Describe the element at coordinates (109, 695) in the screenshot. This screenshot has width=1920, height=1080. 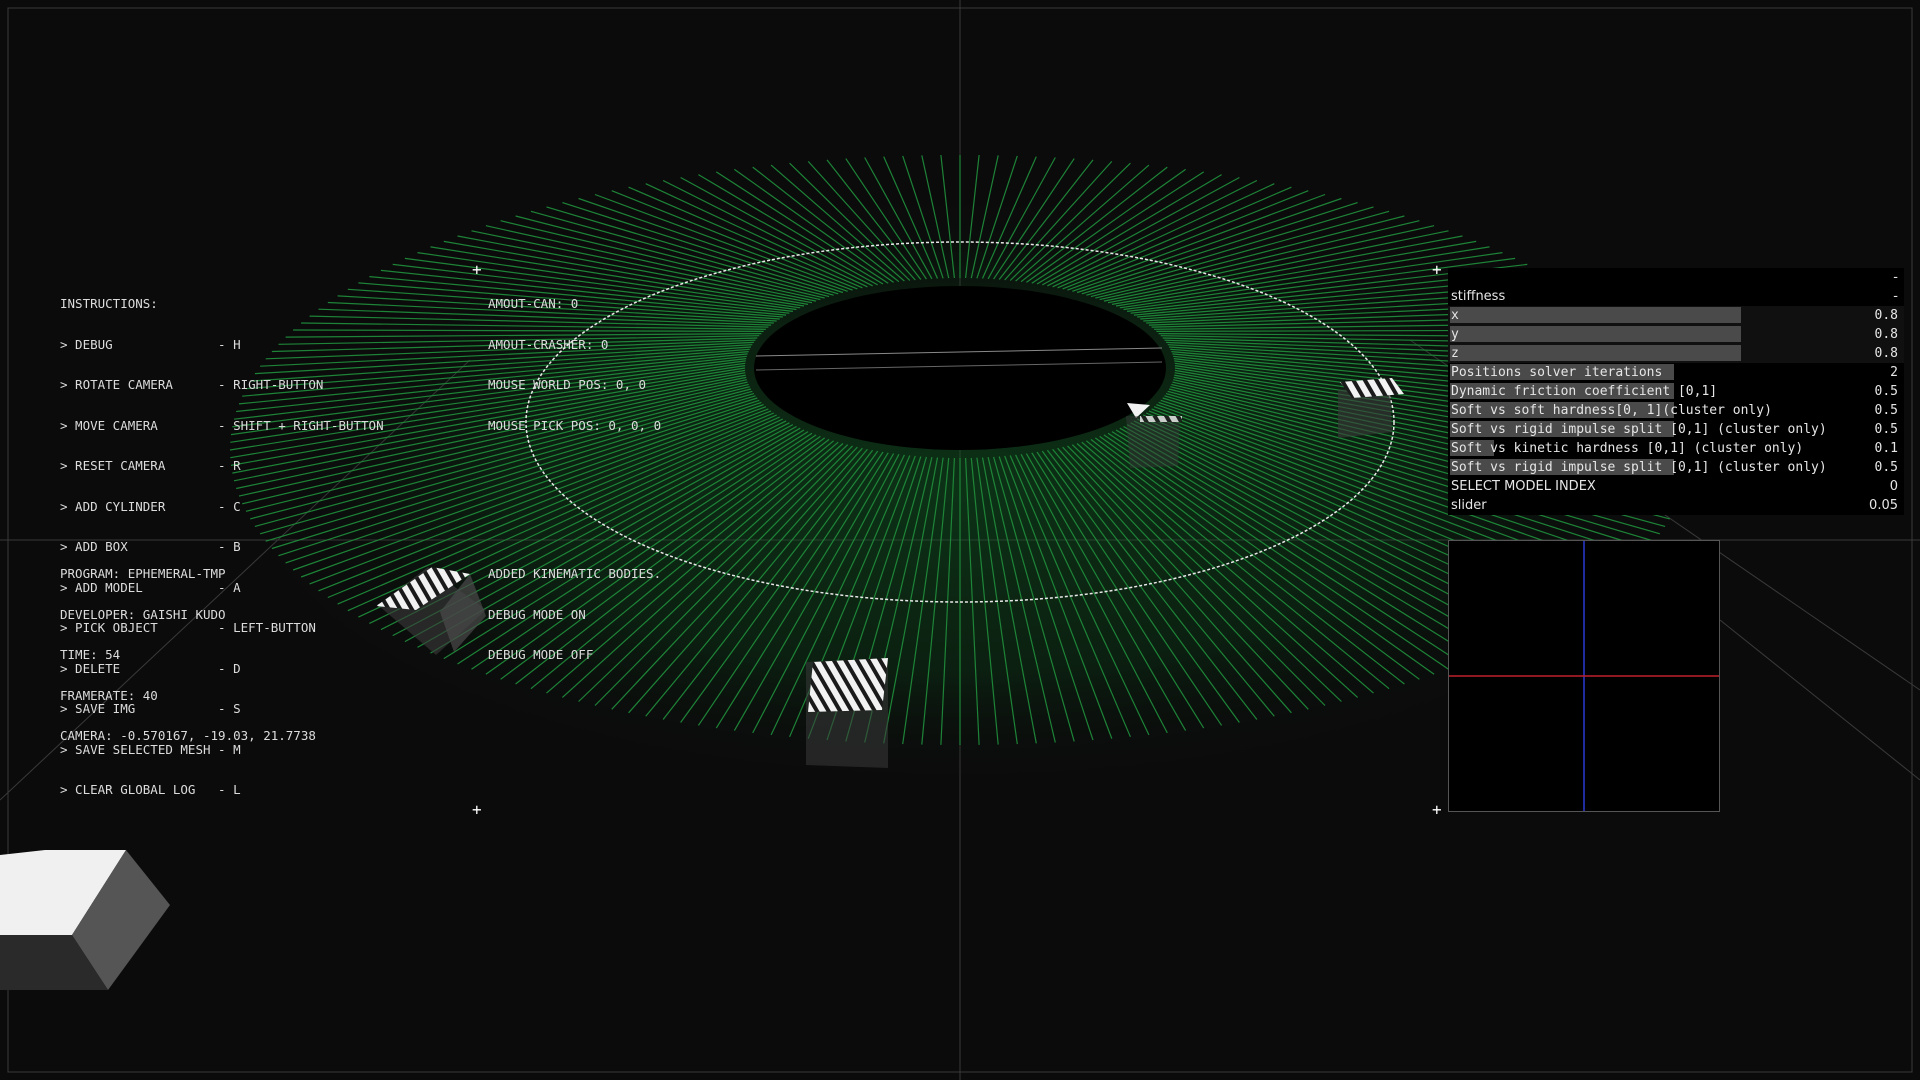
I see `program-info-line: FRAMERATE: 40` at that location.